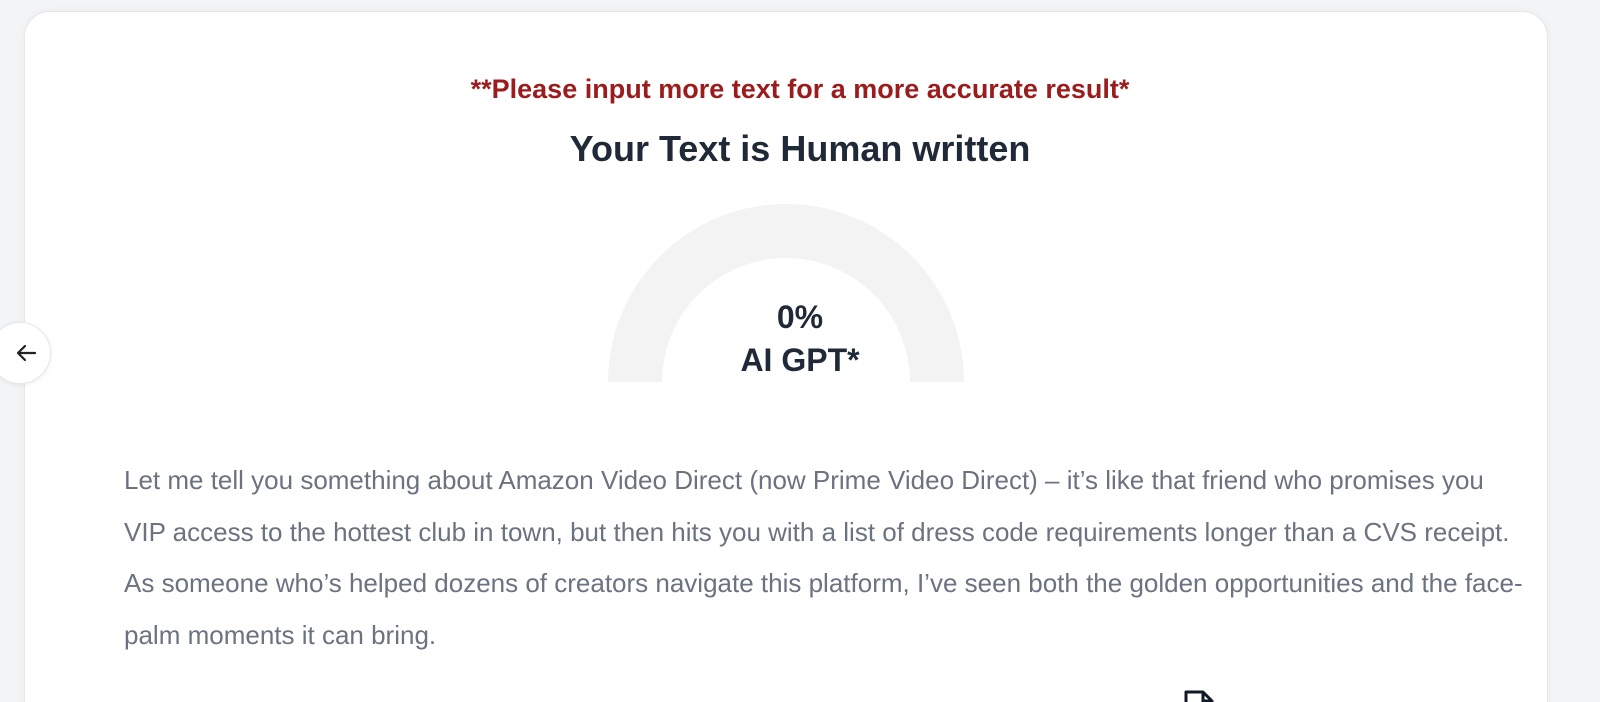 The height and width of the screenshot is (702, 1600). What do you see at coordinates (800, 148) in the screenshot?
I see `result-heading: Your Text is Human written` at bounding box center [800, 148].